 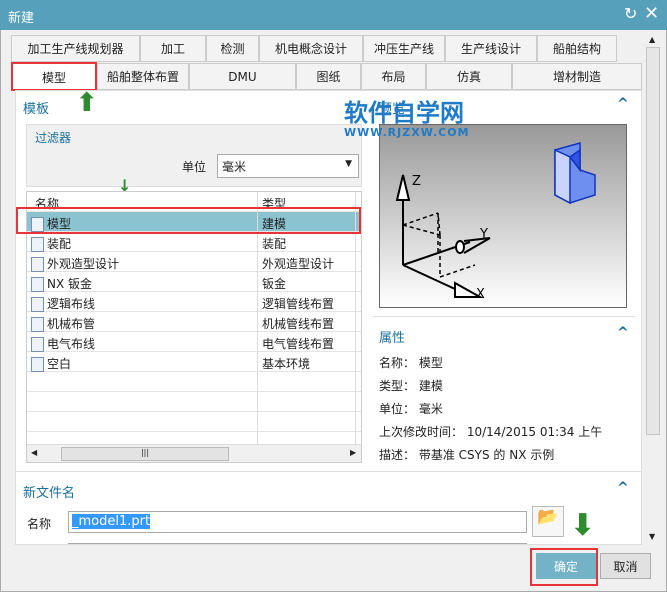 I want to click on table-row: 装配 装配, so click(x=194, y=242).